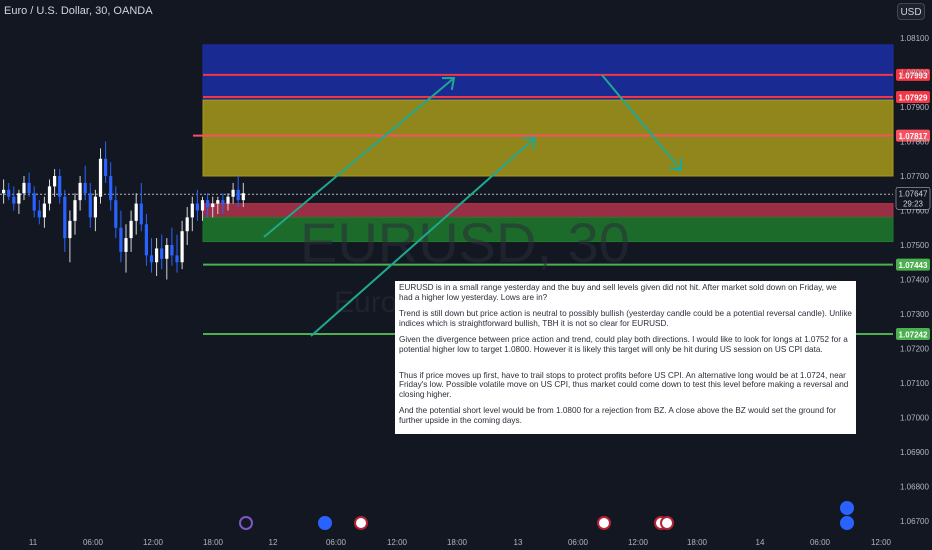 The image size is (932, 550). I want to click on y-tick-label: 1.07800, so click(914, 142).